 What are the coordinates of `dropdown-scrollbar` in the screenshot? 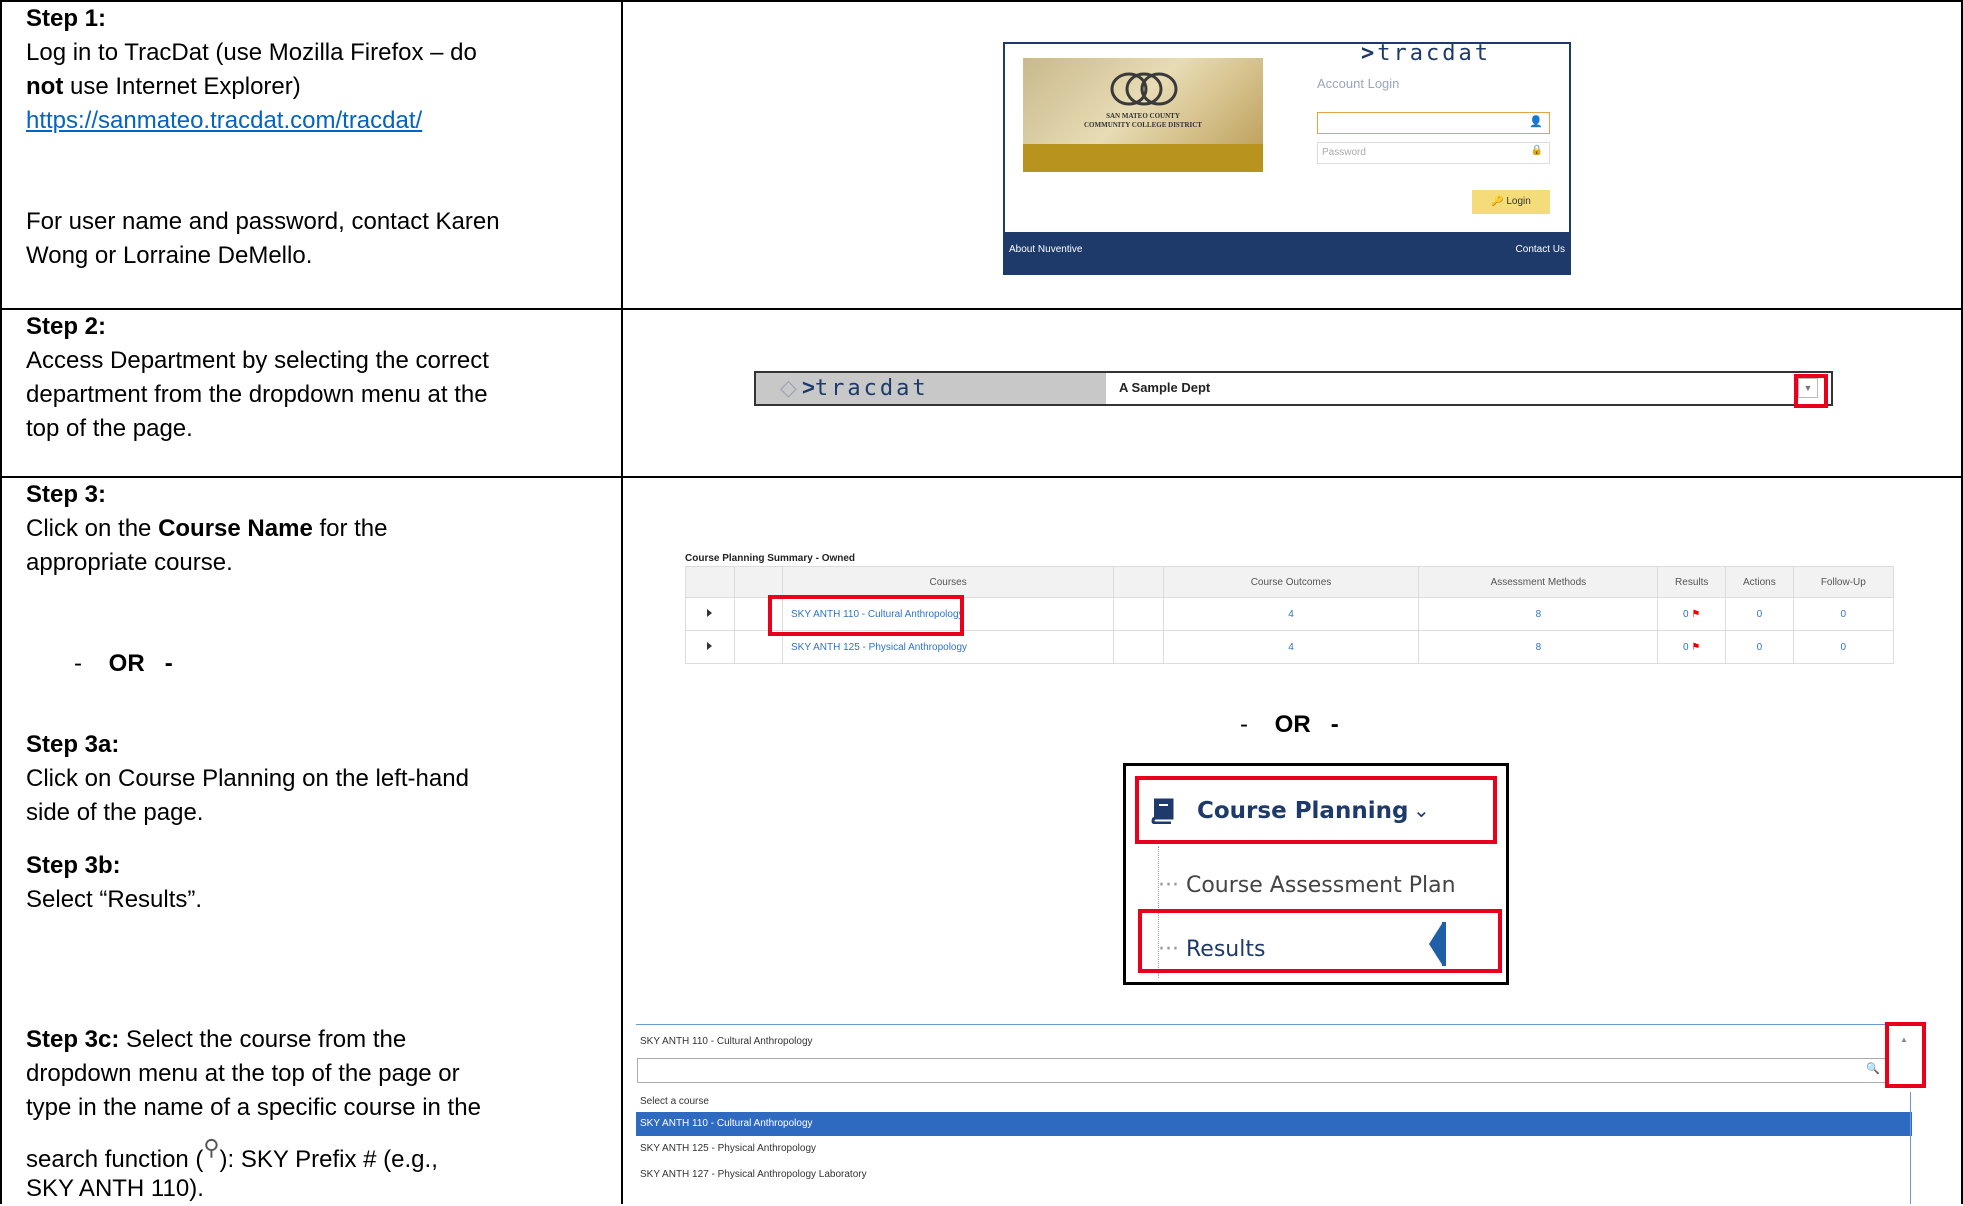 It's located at (1910, 1148).